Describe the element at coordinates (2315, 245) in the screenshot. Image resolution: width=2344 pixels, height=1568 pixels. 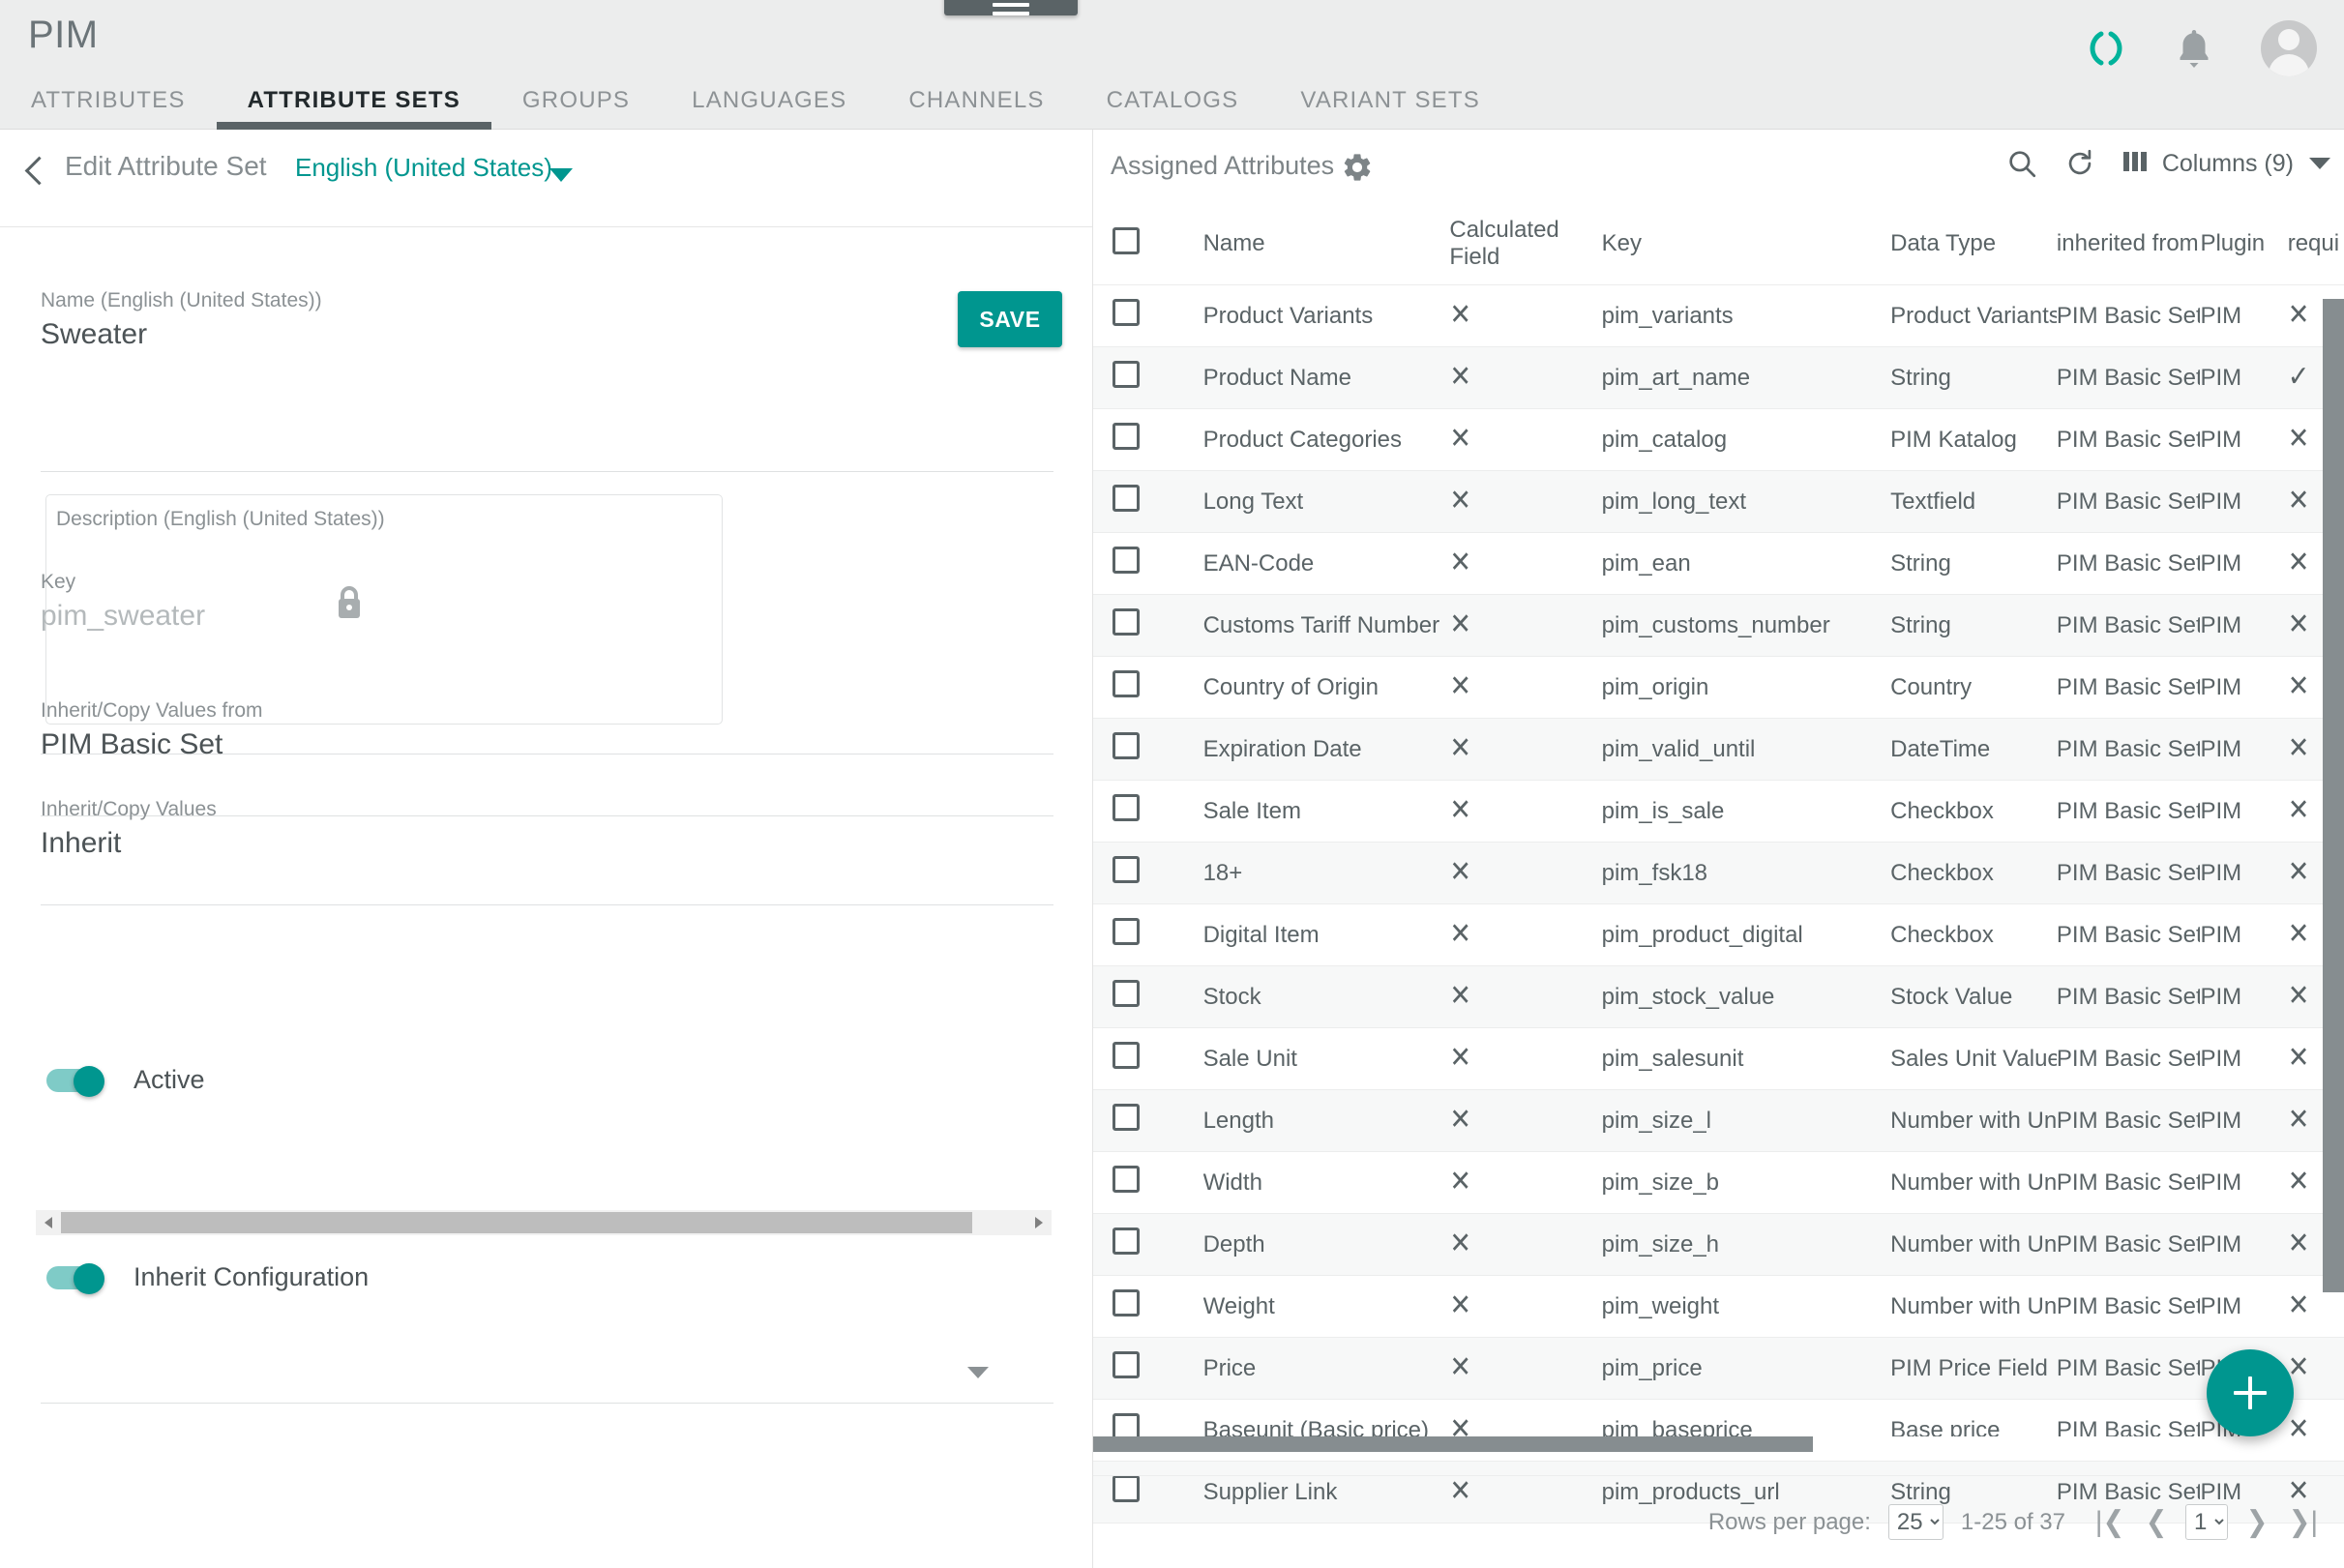
I see `column-header-required: requi` at that location.